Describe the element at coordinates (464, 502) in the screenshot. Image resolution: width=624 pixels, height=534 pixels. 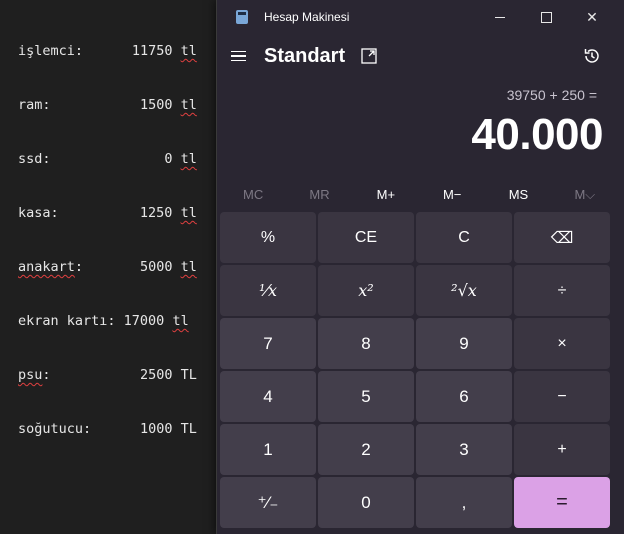
I see `decimal-button: ,` at that location.